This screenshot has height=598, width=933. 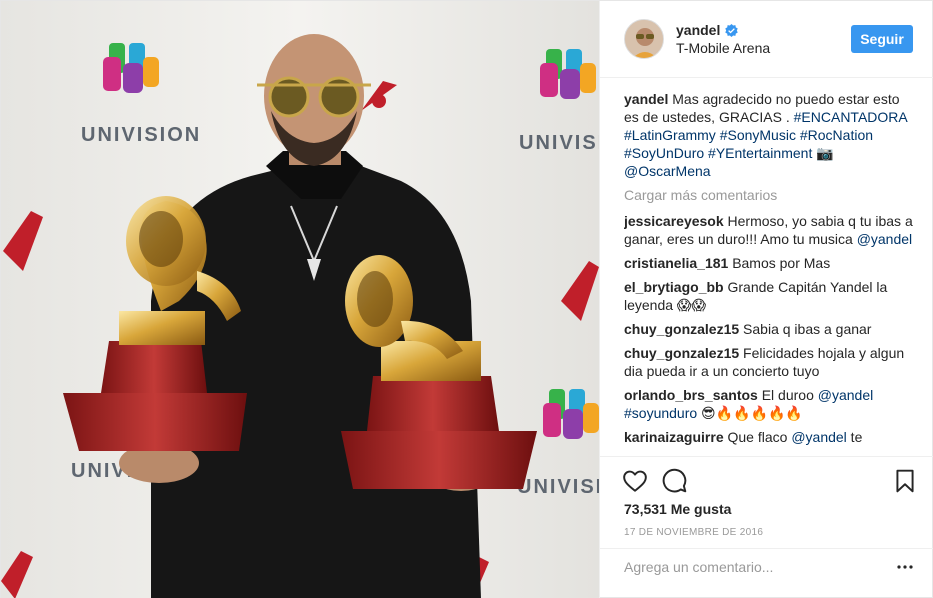 What do you see at coordinates (850, 117) in the screenshot?
I see `hashtag-link: #ENCANTADORA` at bounding box center [850, 117].